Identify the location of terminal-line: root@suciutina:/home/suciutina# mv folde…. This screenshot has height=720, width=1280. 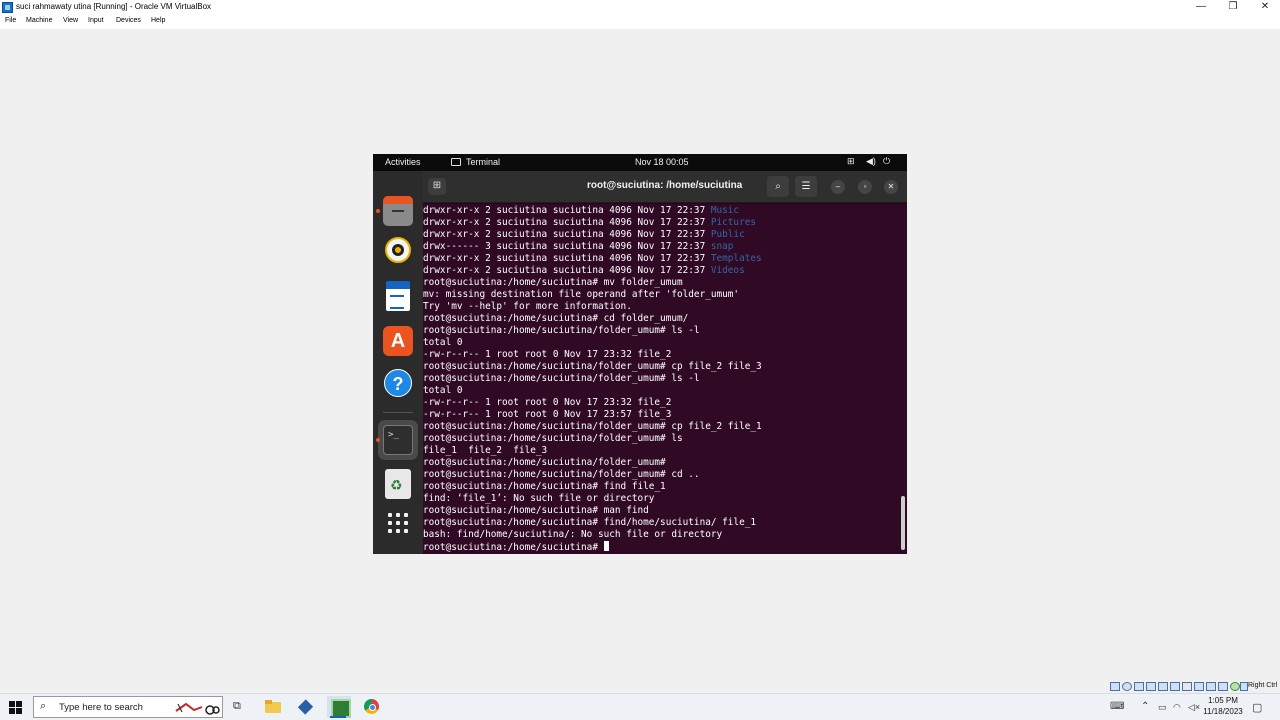
(553, 283).